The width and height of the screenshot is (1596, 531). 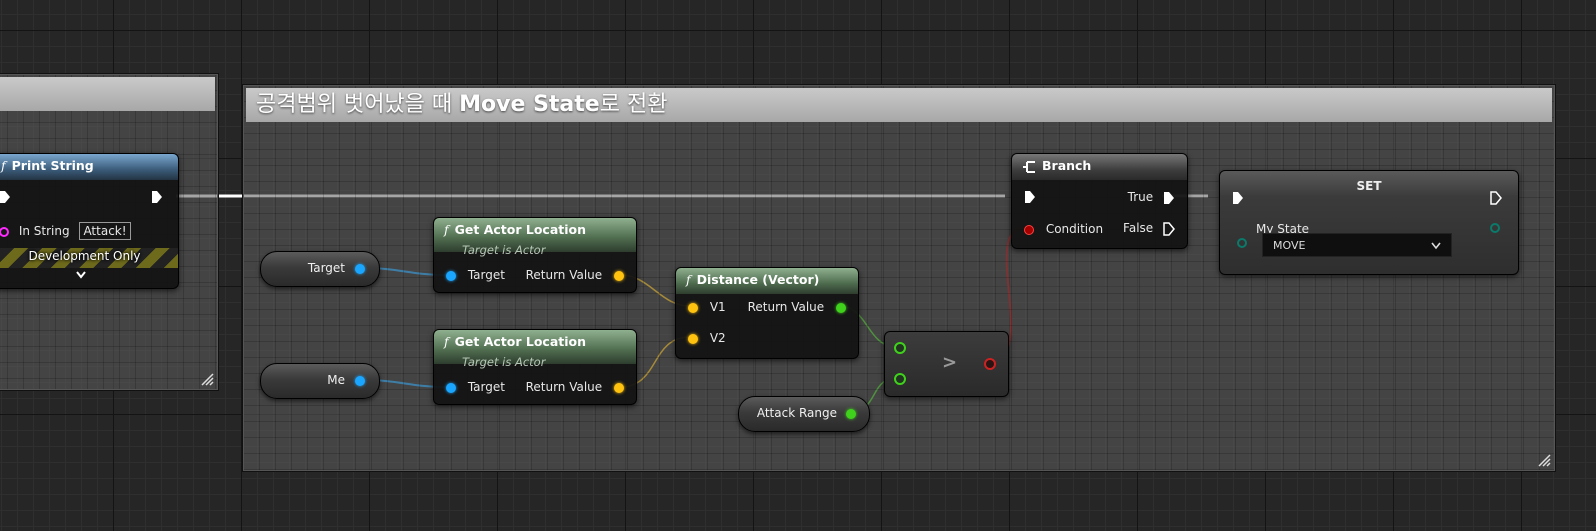 What do you see at coordinates (717, 338) in the screenshot?
I see `v2-label: V2` at bounding box center [717, 338].